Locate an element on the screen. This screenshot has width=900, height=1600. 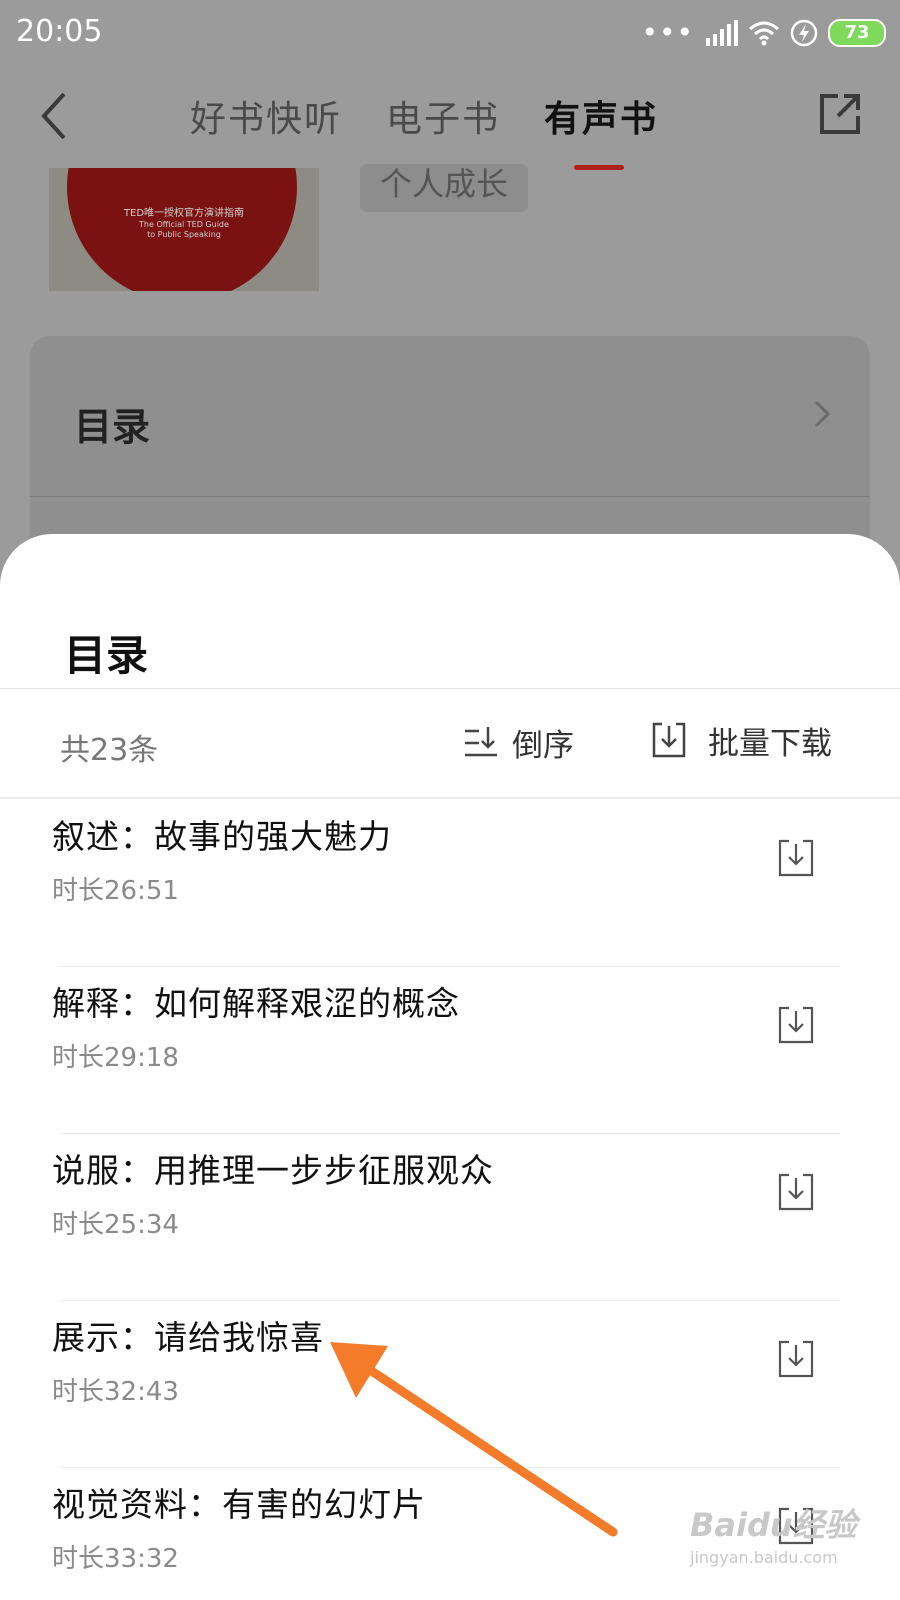
baidu-watermark: Baidu经验 jingyan.baidu.com is located at coordinates (773, 1533).